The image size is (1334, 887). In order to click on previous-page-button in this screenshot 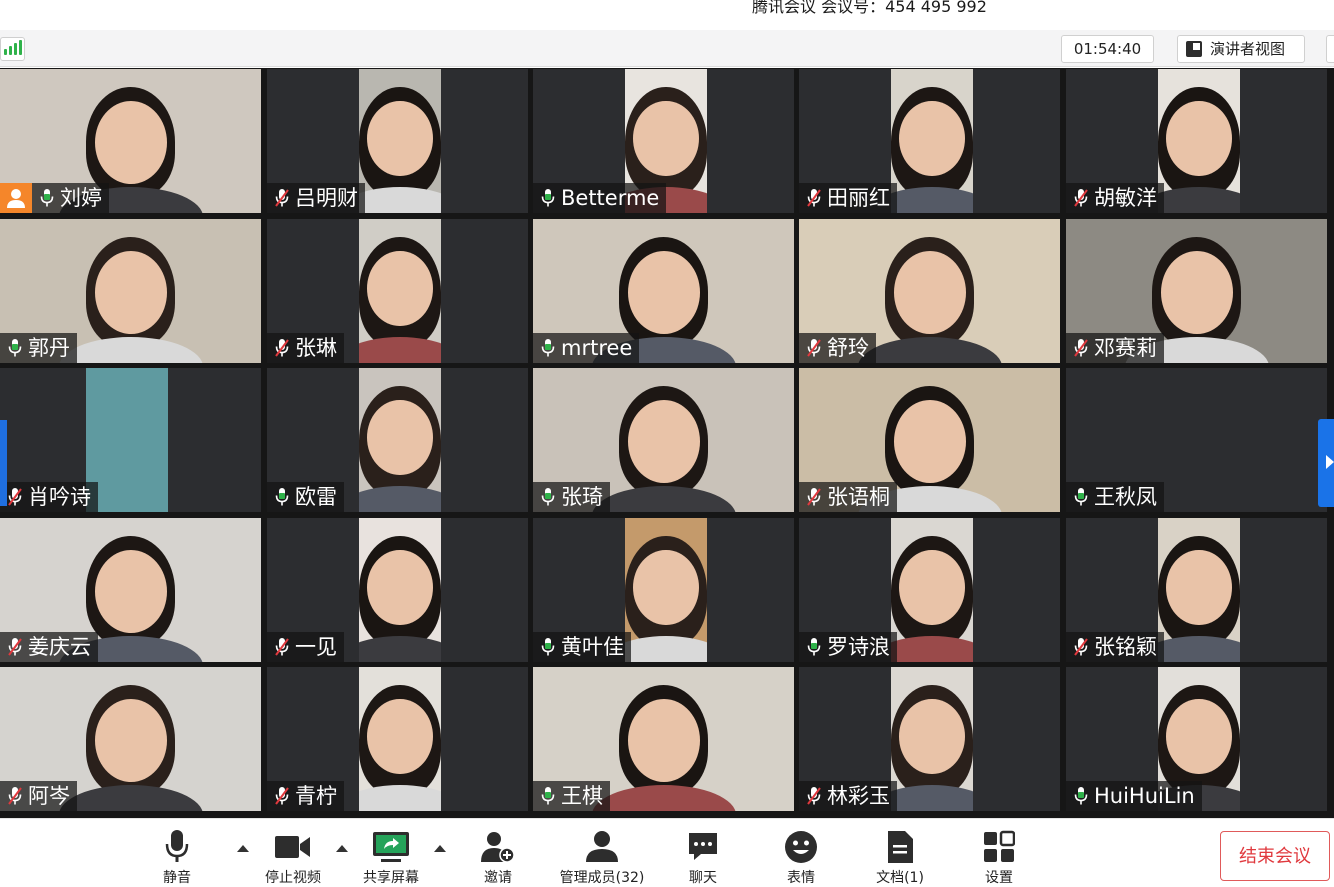, I will do `click(3, 463)`.